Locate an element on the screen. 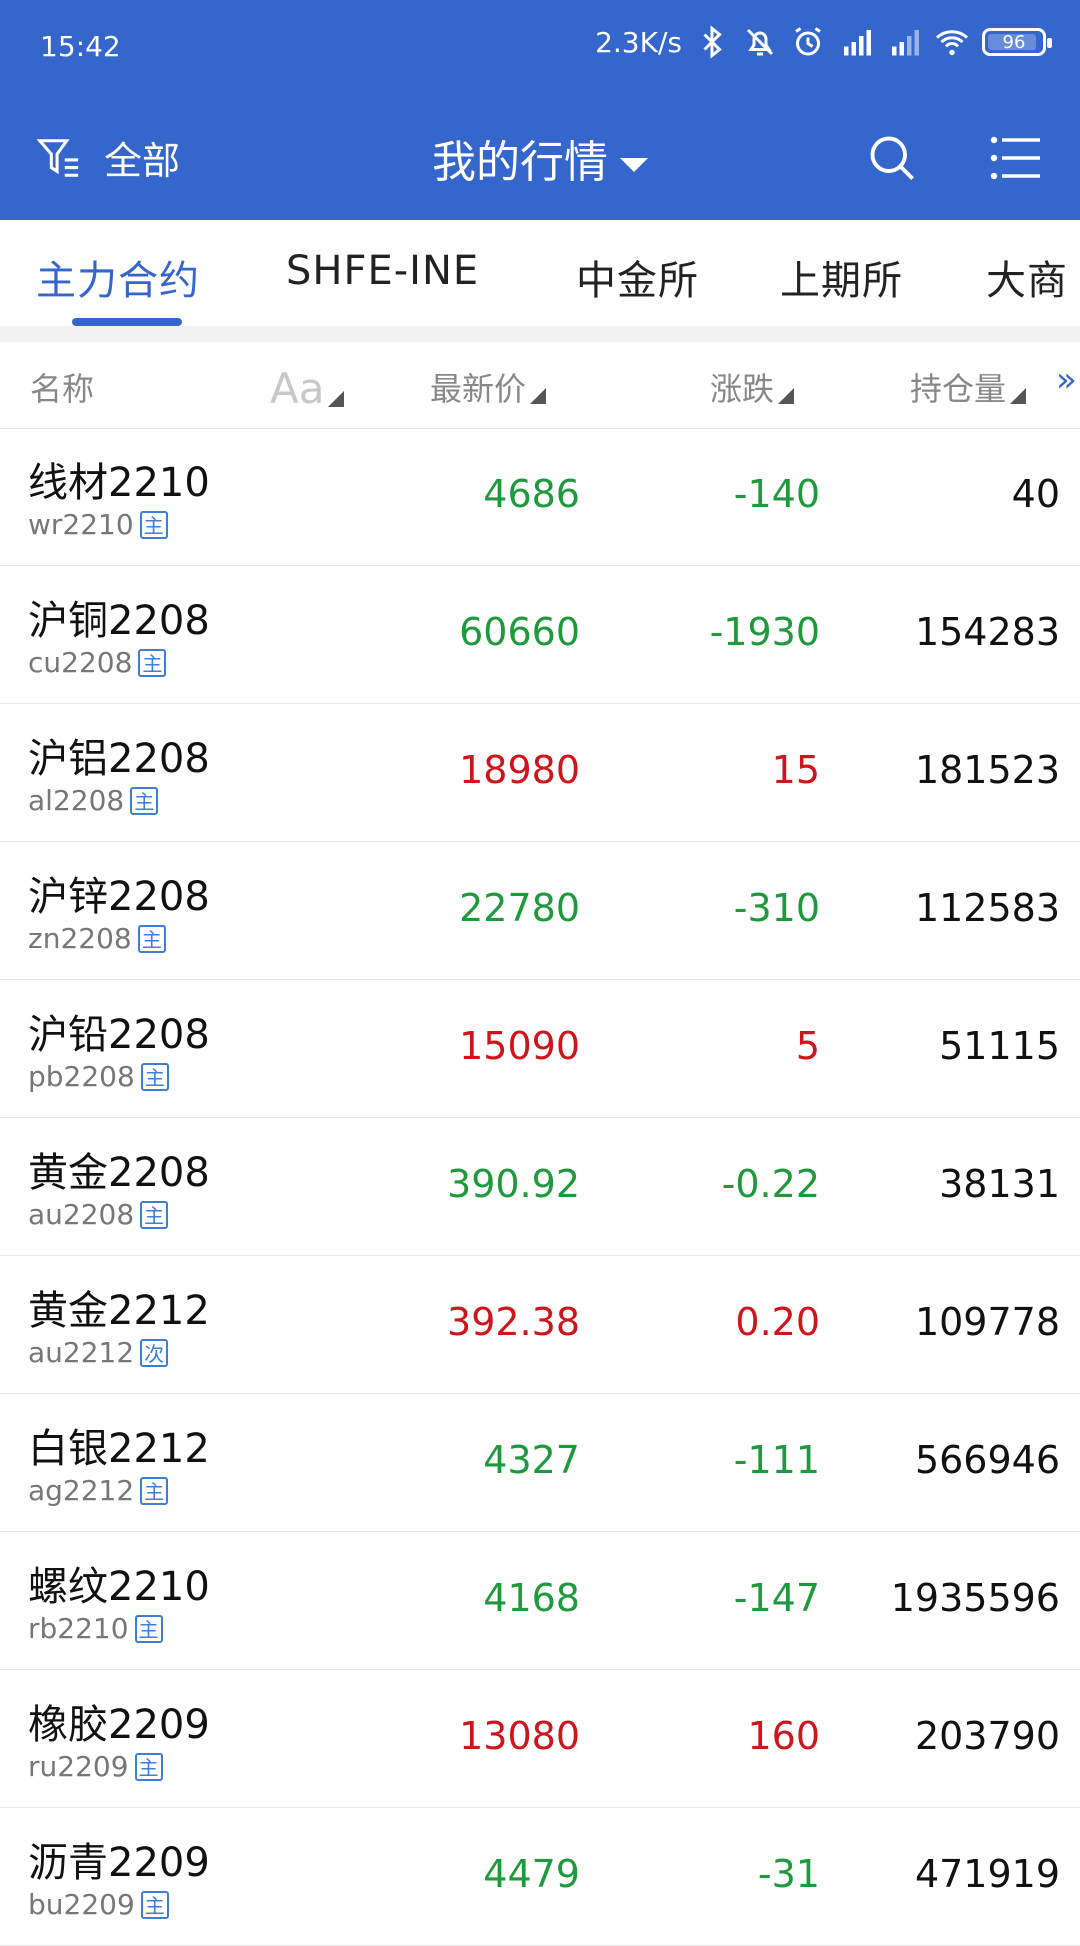 The image size is (1080, 1946). column-oi-label: 持仓量 is located at coordinates (958, 389).